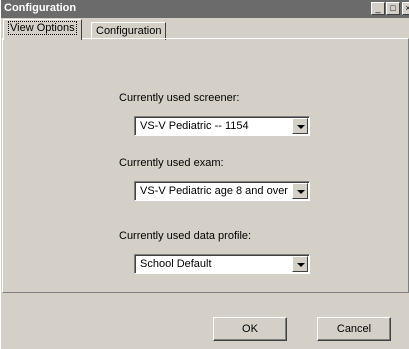  Describe the element at coordinates (205, 9) in the screenshot. I see `title-bar: Configuration _ □ ×` at that location.